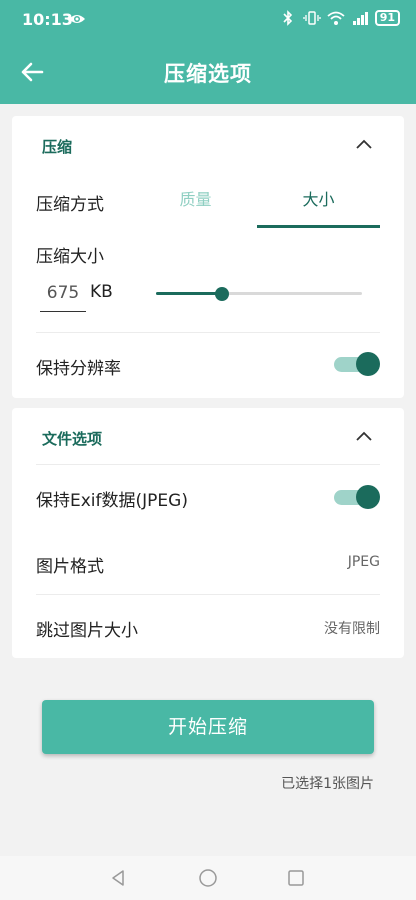 This screenshot has height=900, width=416. I want to click on battery-indicator: 91, so click(387, 18).